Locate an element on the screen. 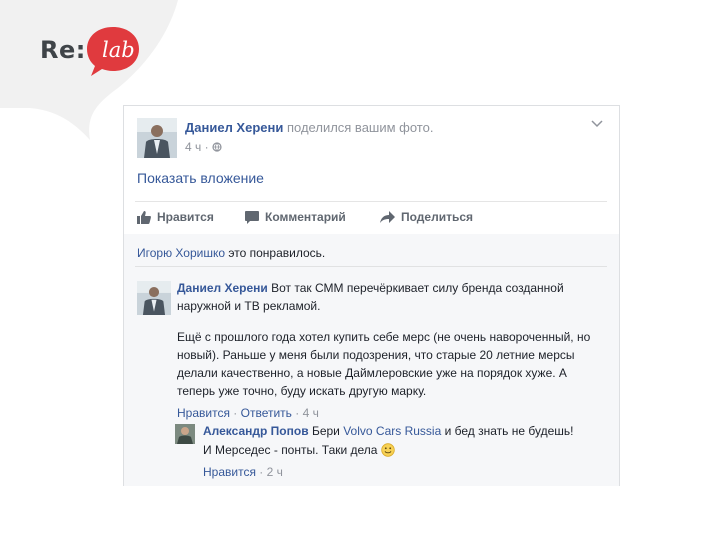 This screenshot has width=720, height=540. post-author-line: Даниел Херени поделился вашим фото. is located at coordinates (309, 127).